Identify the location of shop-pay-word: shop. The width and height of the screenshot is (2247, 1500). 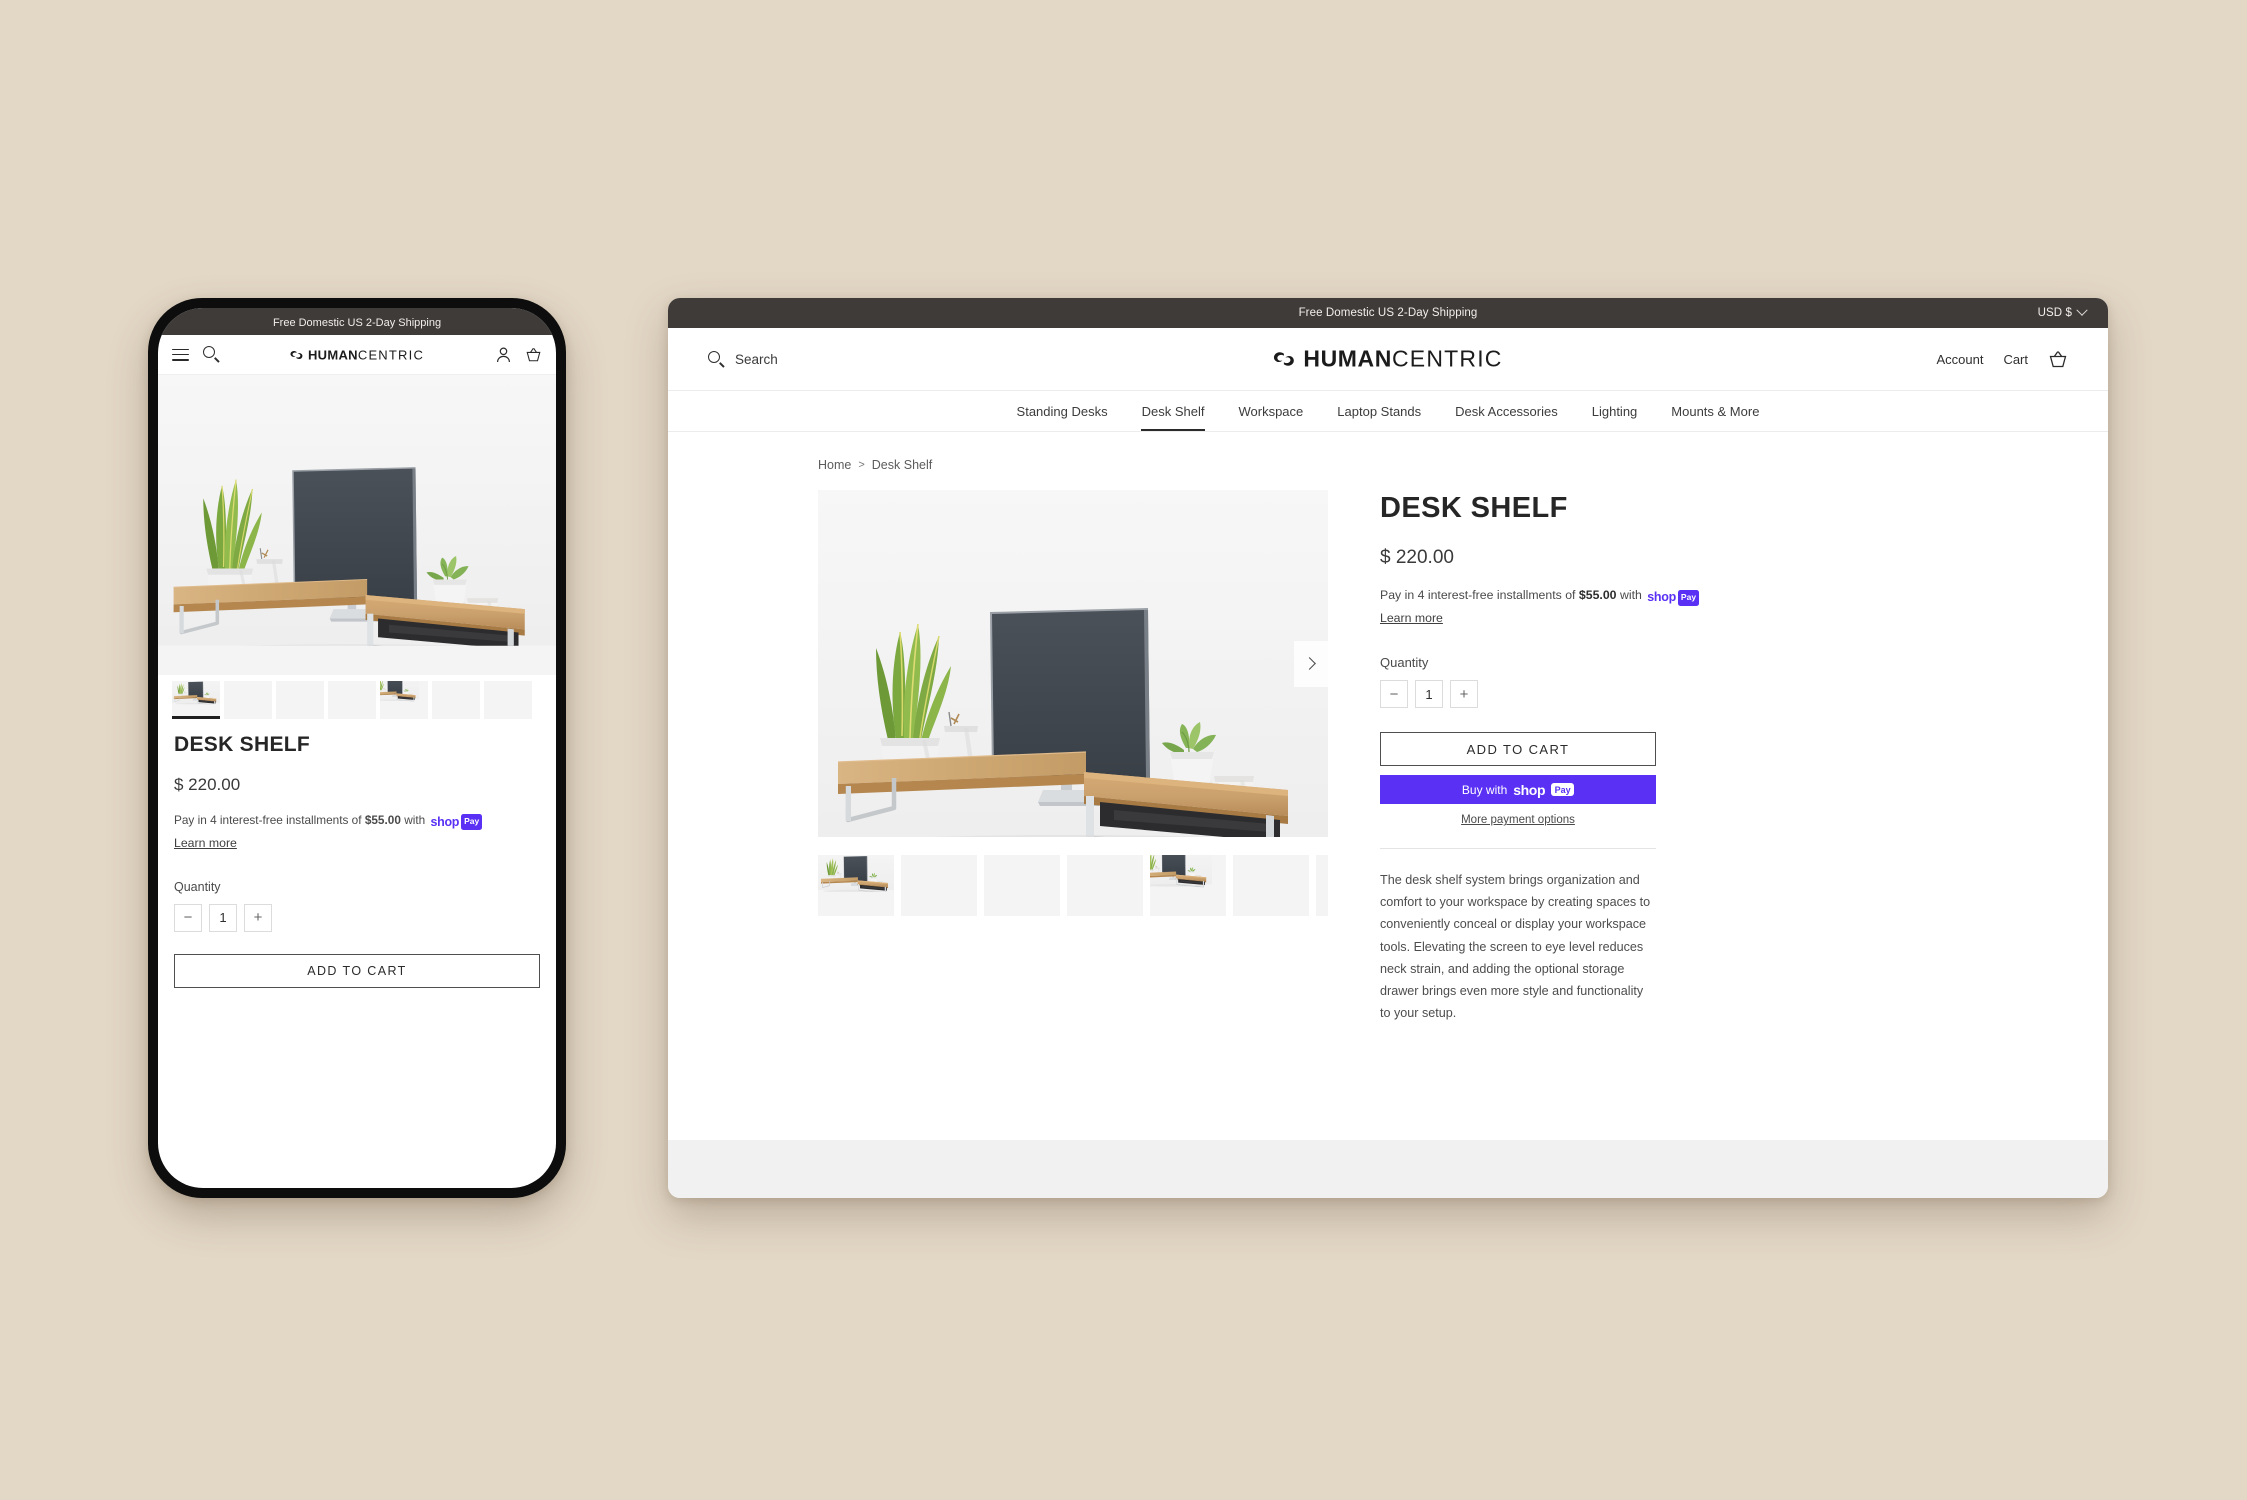
(1529, 789).